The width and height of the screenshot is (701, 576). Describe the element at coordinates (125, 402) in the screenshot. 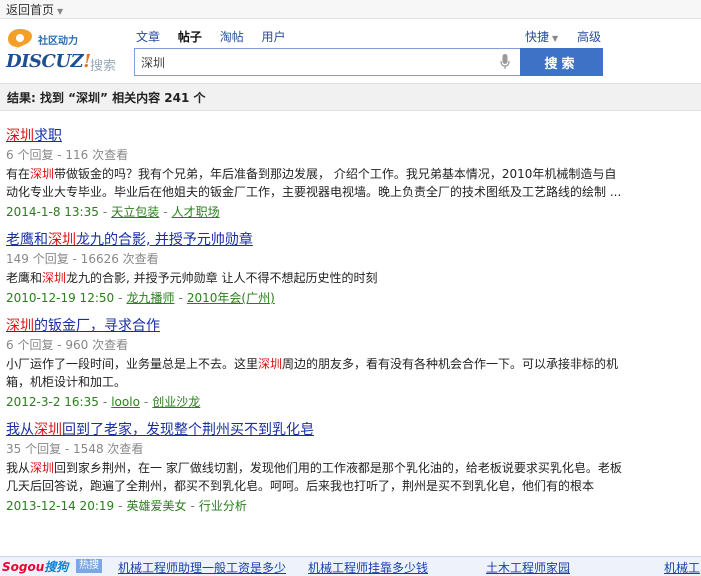

I see `result-author-link: loolo` at that location.